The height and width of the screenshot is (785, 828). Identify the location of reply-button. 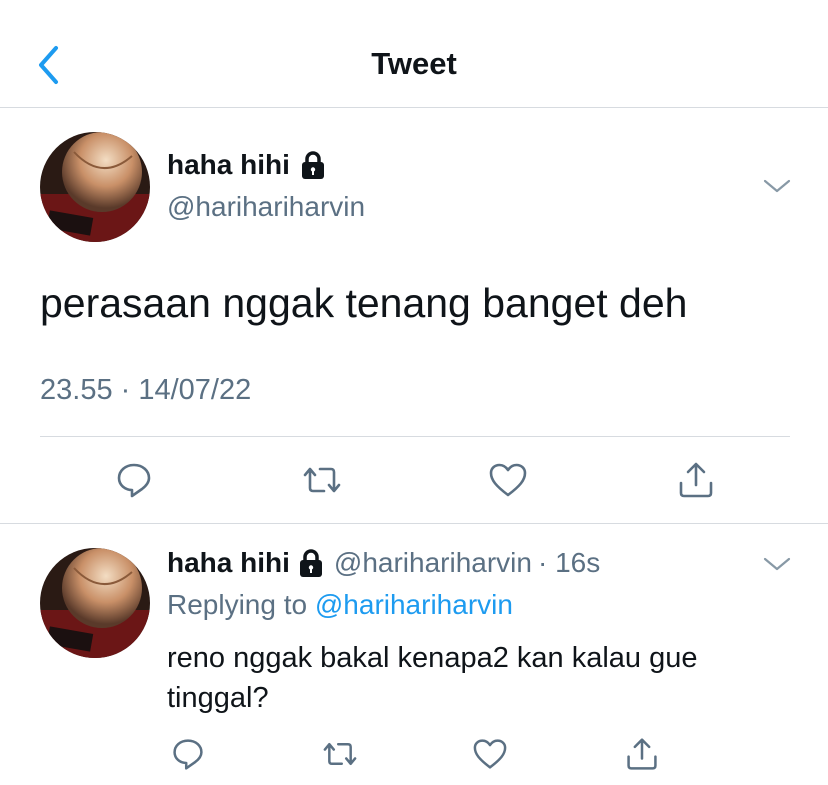
(134, 480).